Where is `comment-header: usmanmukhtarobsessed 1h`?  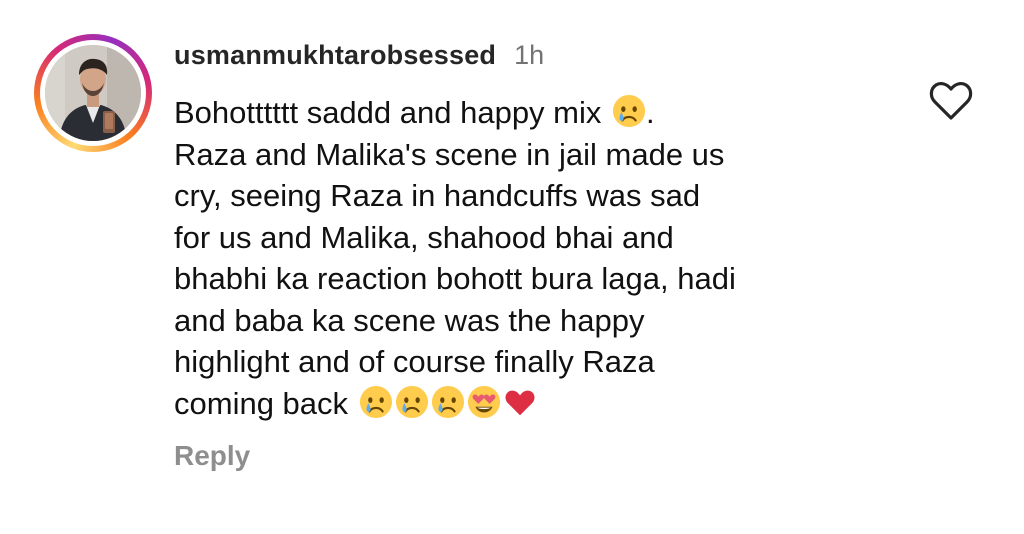 comment-header: usmanmukhtarobsessed 1h is located at coordinates (359, 57).